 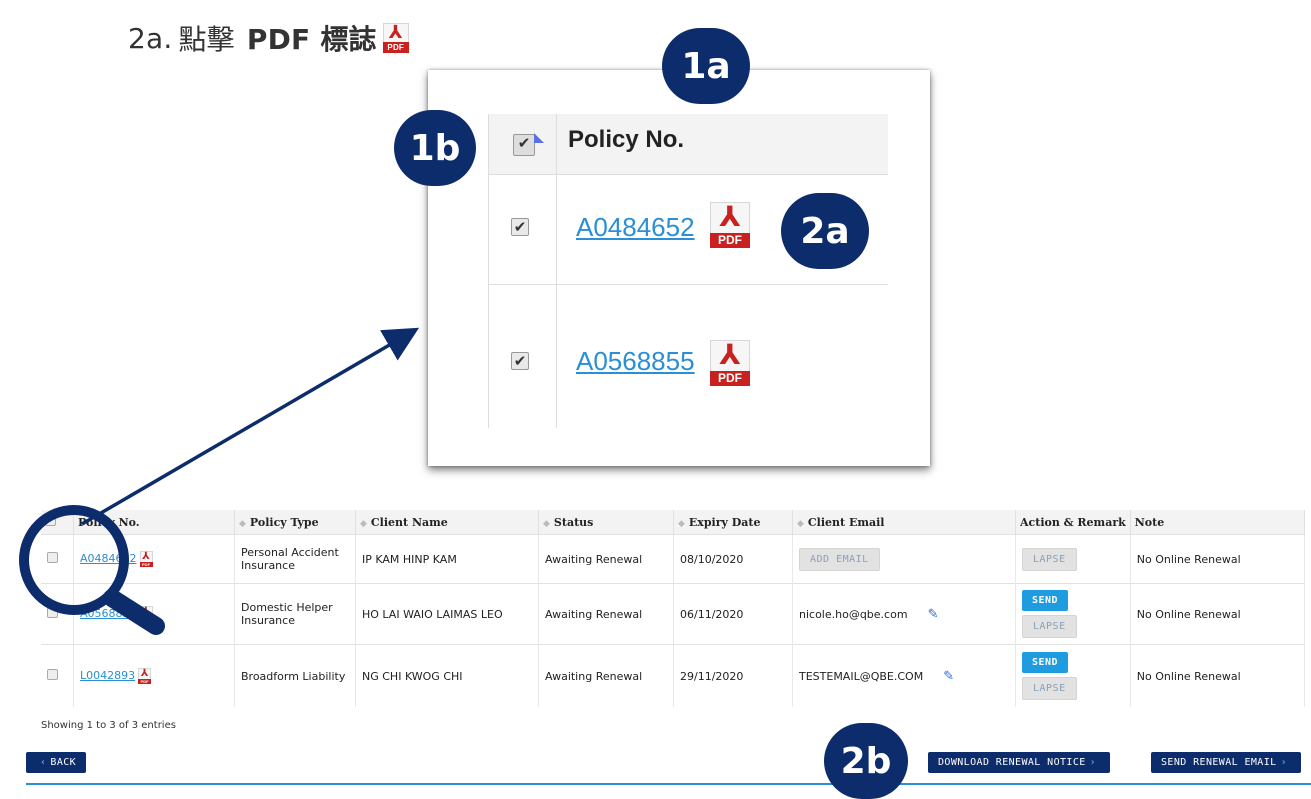 What do you see at coordinates (606, 522) in the screenshot?
I see `col-status: ◆ Status` at bounding box center [606, 522].